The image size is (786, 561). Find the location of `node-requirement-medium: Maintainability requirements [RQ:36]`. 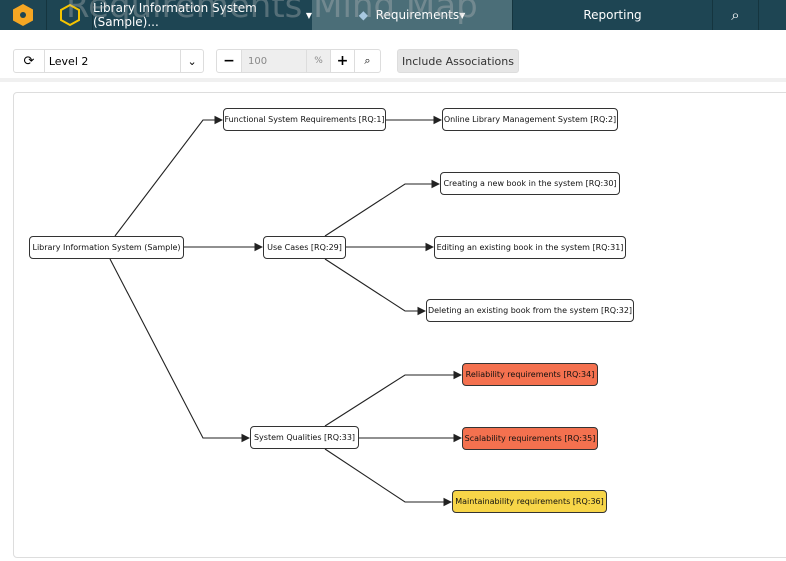

node-requirement-medium: Maintainability requirements [RQ:36] is located at coordinates (529, 501).